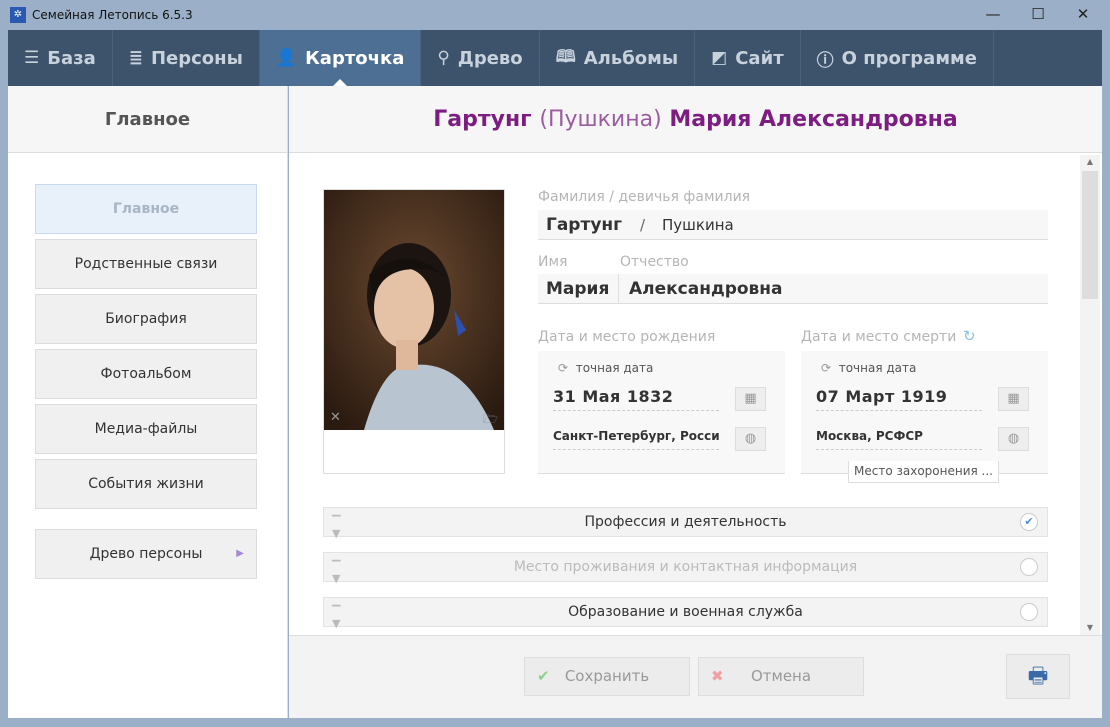 The width and height of the screenshot is (1110, 727). I want to click on save-label: Сохранить, so click(607, 676).